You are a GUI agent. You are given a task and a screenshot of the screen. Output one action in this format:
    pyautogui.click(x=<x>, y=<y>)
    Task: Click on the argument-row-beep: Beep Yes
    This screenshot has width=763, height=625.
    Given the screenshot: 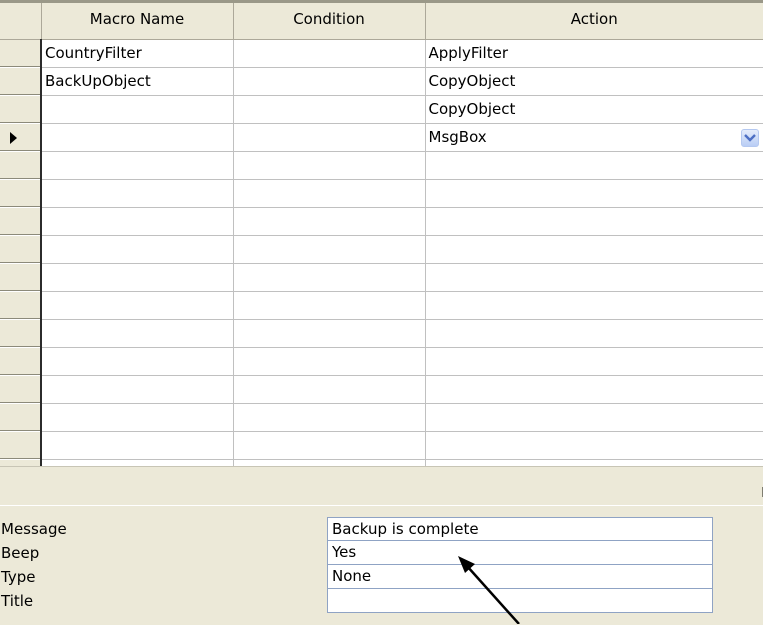 What is the action you would take?
    pyautogui.click(x=381, y=553)
    